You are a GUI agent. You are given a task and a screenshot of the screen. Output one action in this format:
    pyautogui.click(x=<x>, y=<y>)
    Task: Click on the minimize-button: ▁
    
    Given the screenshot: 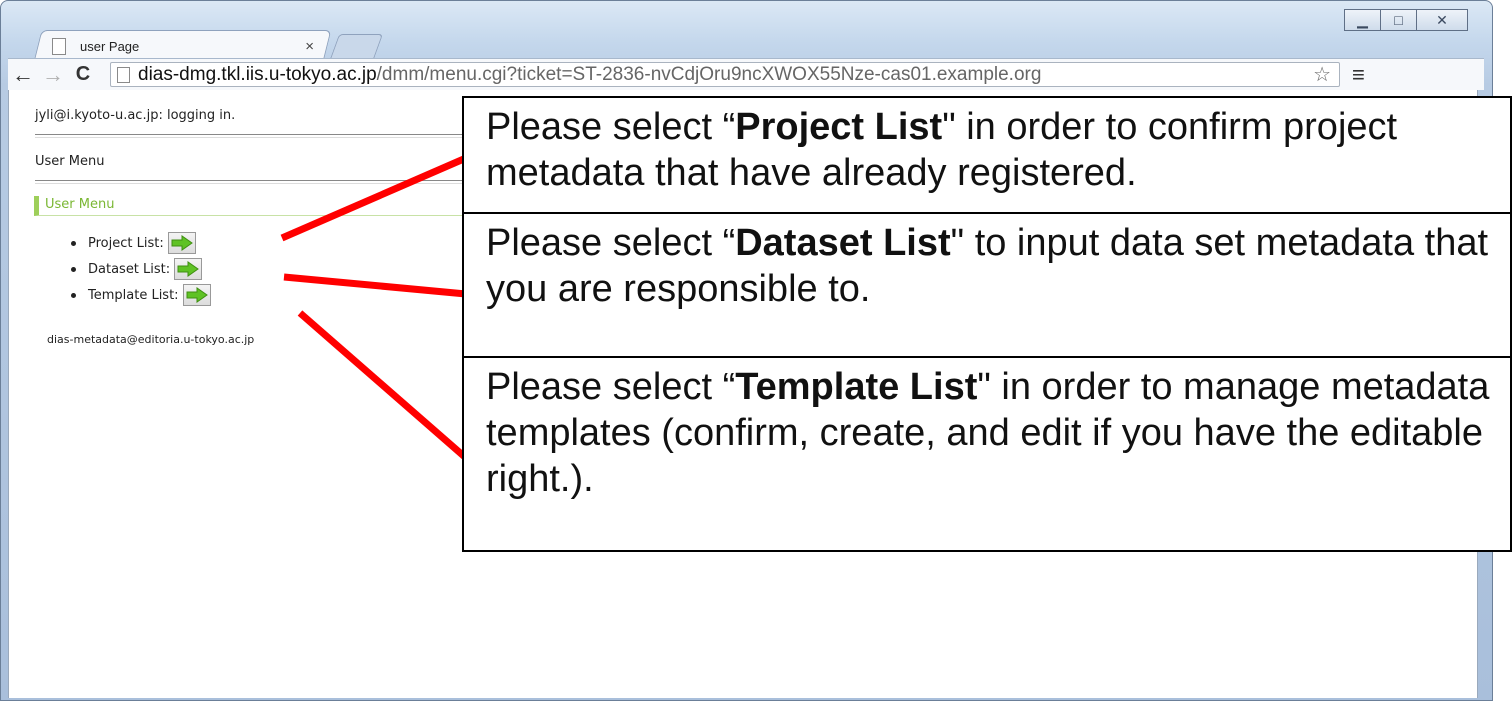 What is the action you would take?
    pyautogui.click(x=1362, y=20)
    